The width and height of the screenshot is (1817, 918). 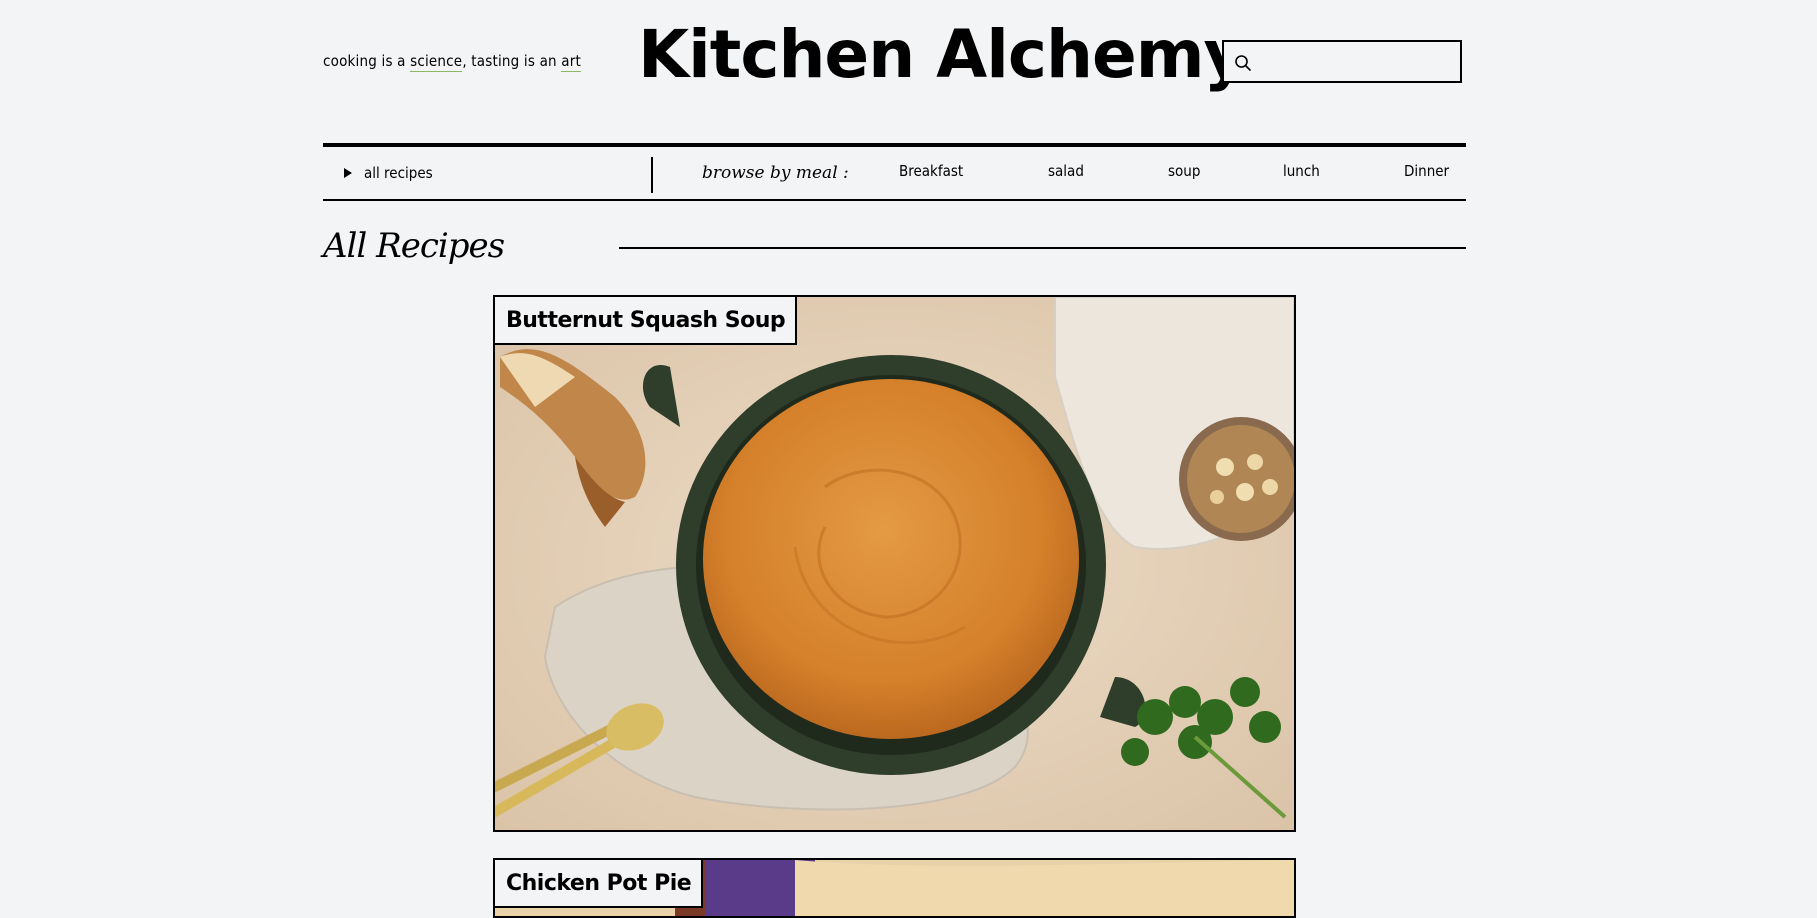 I want to click on nav-item-dinner: Dinner, so click(x=1426, y=171).